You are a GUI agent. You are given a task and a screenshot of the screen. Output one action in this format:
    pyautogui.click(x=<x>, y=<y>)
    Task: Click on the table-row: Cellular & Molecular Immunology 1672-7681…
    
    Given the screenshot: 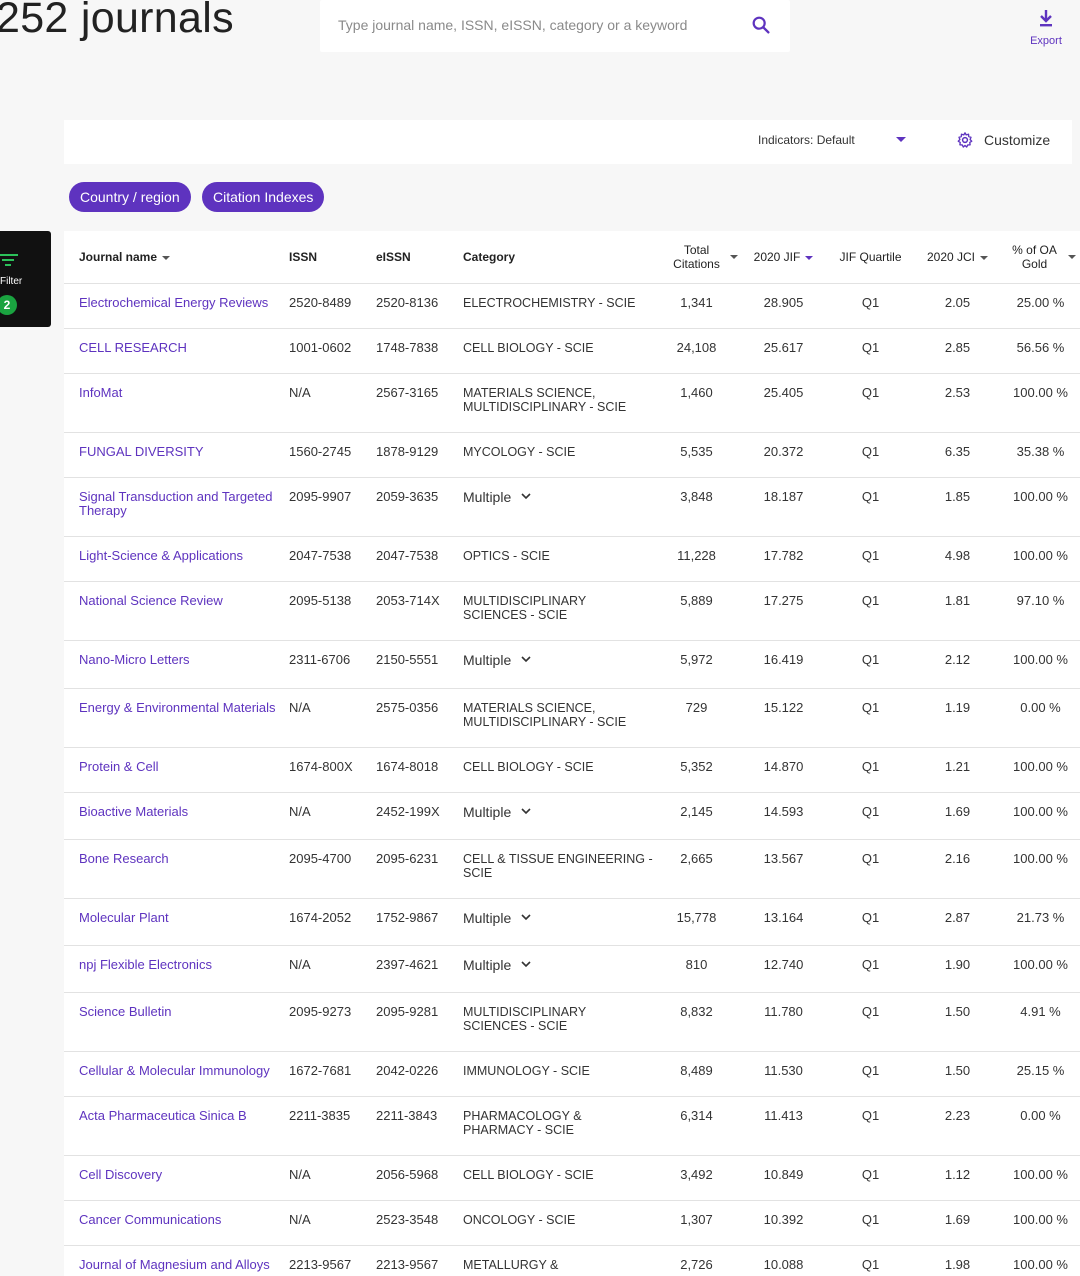 What is the action you would take?
    pyautogui.click(x=572, y=1074)
    